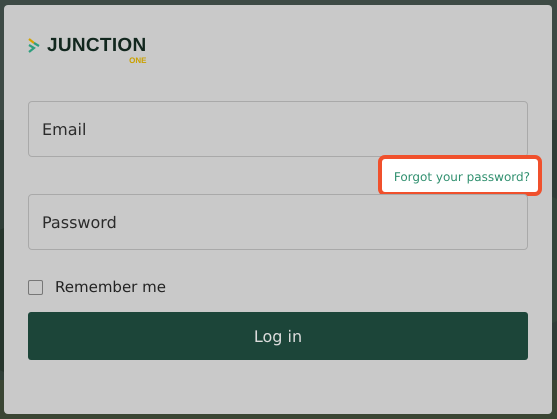 Image resolution: width=557 pixels, height=419 pixels. I want to click on forgot-password-link: Forgot your password?, so click(462, 177).